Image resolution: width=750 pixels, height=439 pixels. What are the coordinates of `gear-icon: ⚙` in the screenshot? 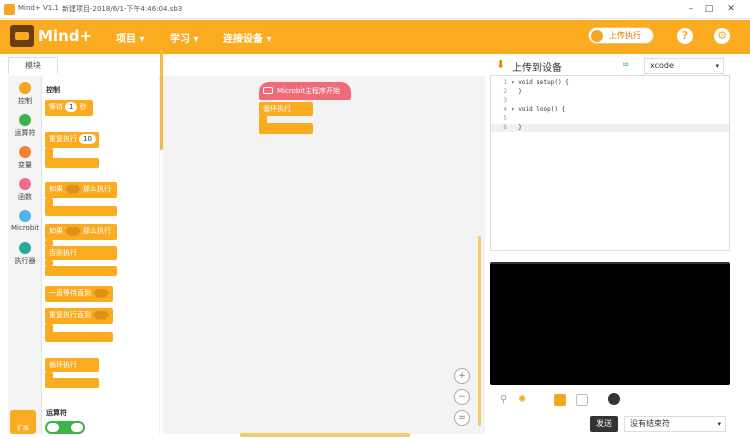 It's located at (722, 36).